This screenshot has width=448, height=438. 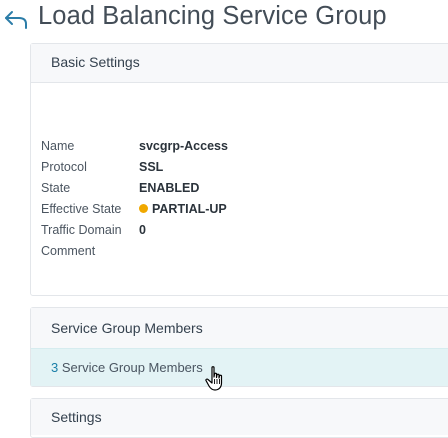 I want to click on kv-value: PARTIAL-UP, so click(x=183, y=209).